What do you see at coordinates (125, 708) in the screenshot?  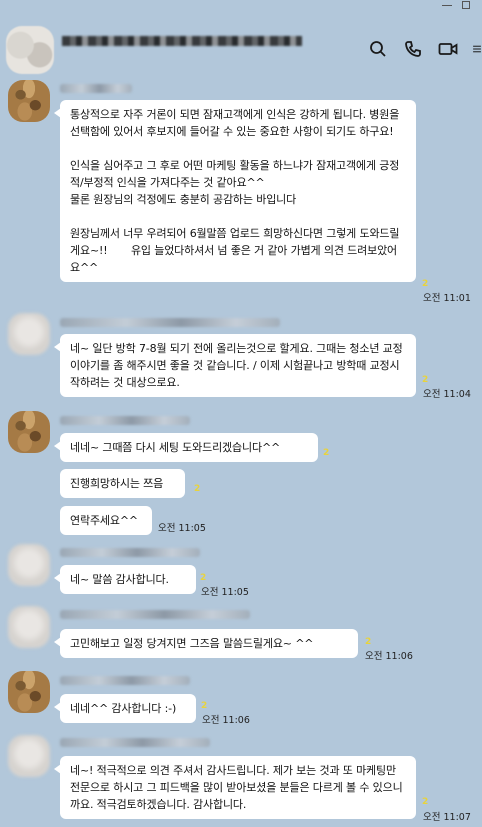 I see `message-bubble: 네네^^ 감사합니다 :-)` at bounding box center [125, 708].